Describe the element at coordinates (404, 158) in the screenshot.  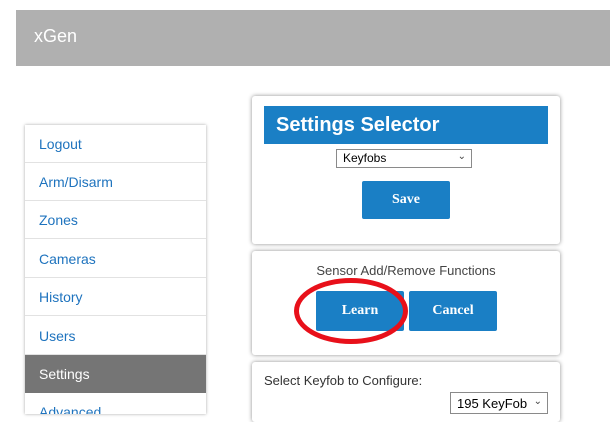
I see `settings-dropdown: Keyfobs ⌄` at that location.